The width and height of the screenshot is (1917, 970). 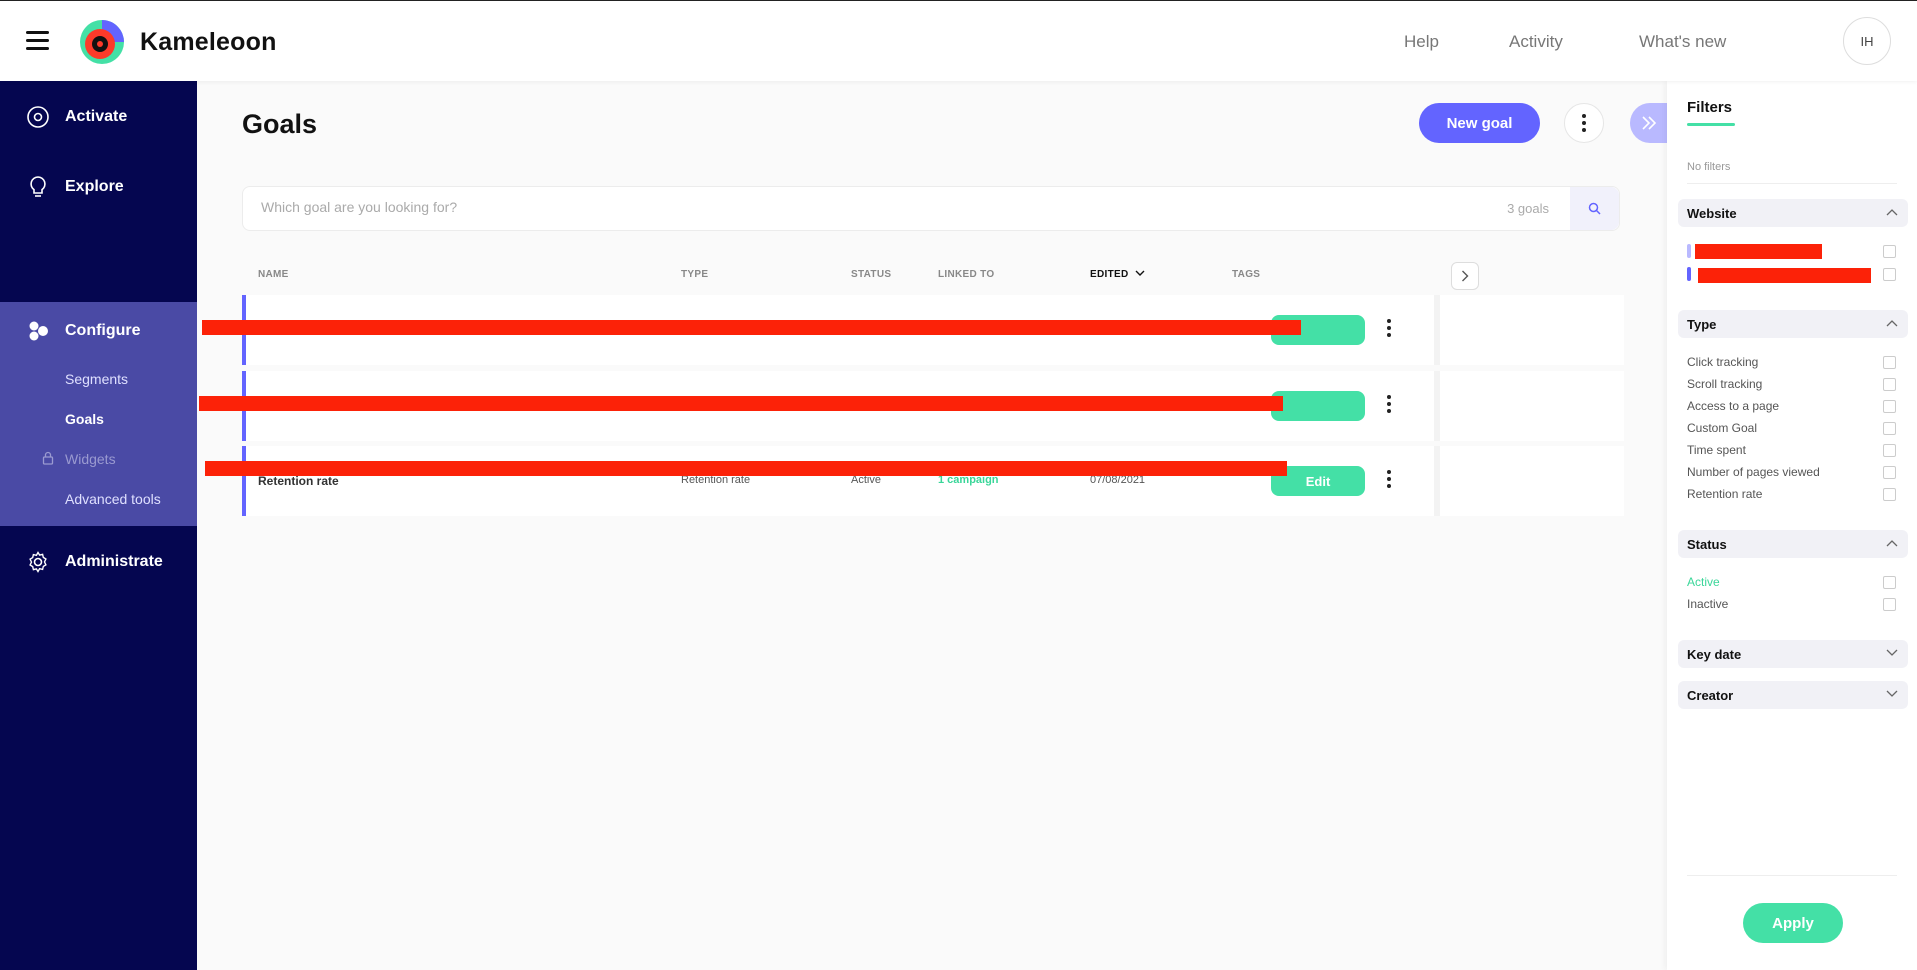 What do you see at coordinates (1793, 695) in the screenshot?
I see `filter-section-creator: Creator` at bounding box center [1793, 695].